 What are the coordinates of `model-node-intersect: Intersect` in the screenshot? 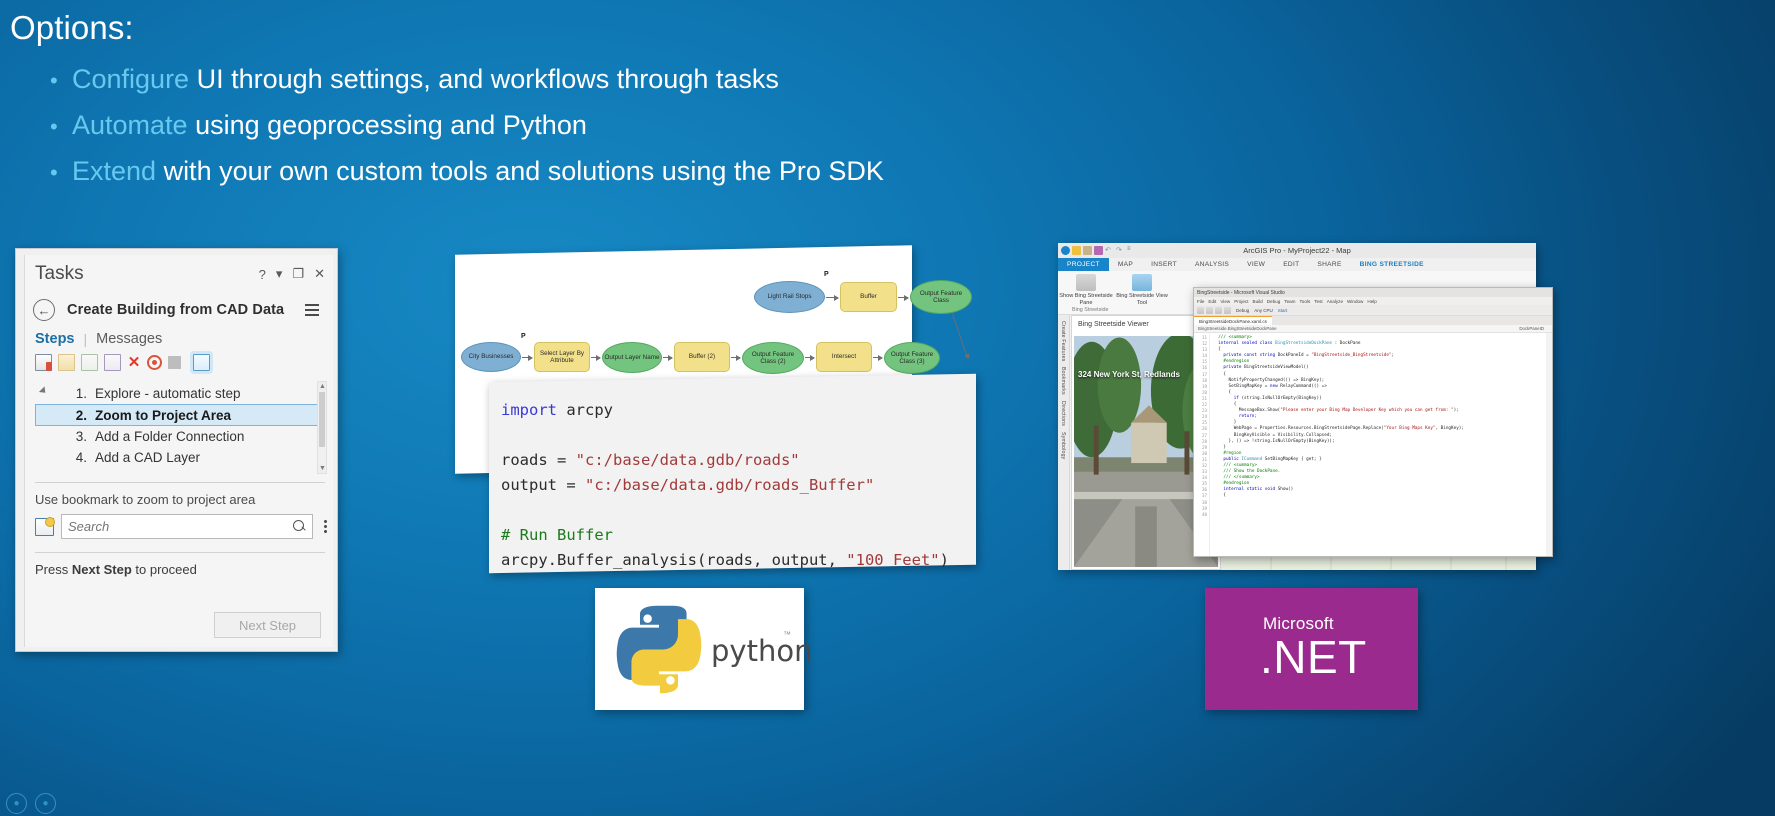 It's located at (844, 357).